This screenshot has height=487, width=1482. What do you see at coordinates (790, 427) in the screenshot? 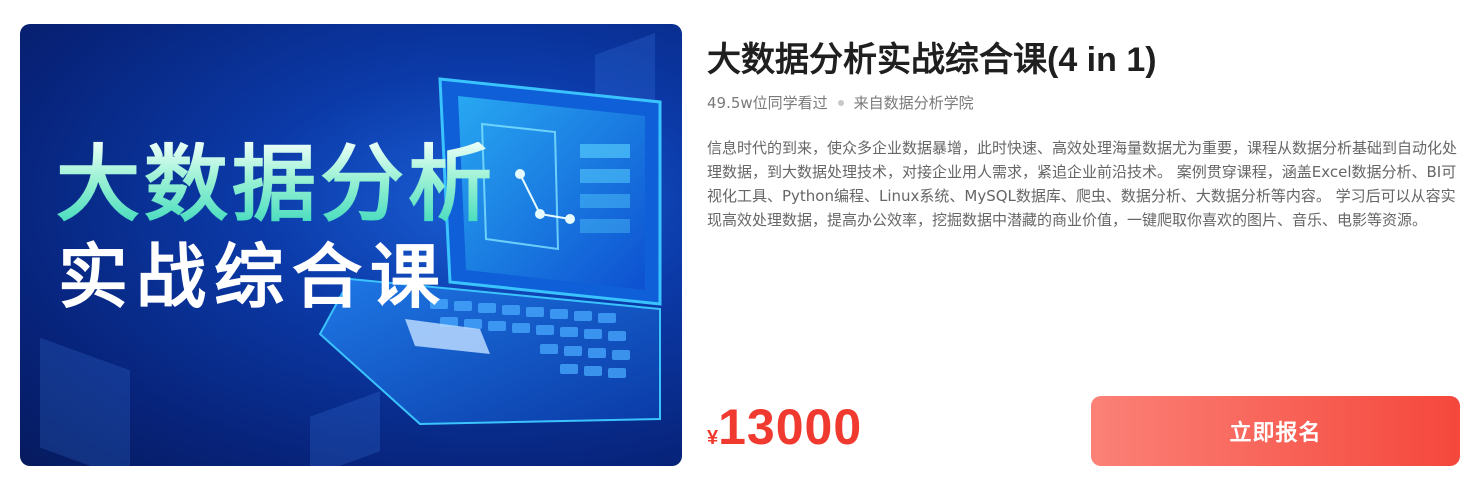
I see `price-amount: 13000` at bounding box center [790, 427].